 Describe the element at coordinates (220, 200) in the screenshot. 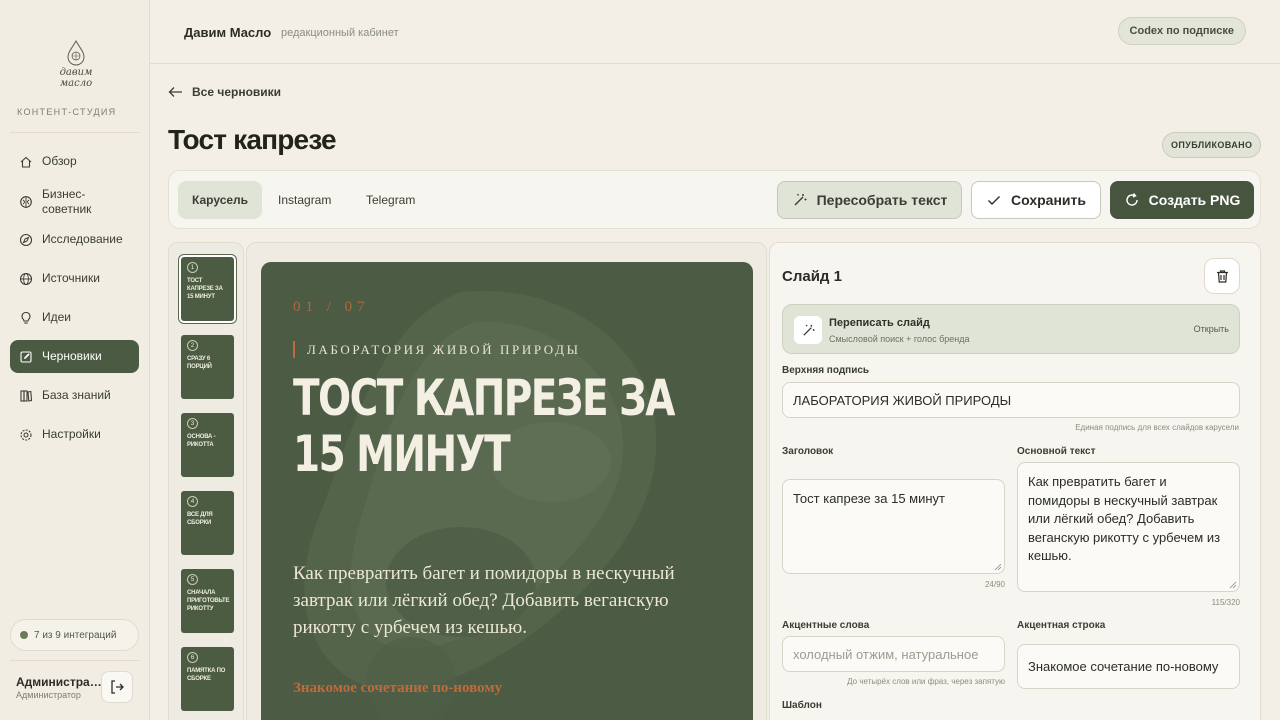

I see `tab-carousel: Карусель` at that location.